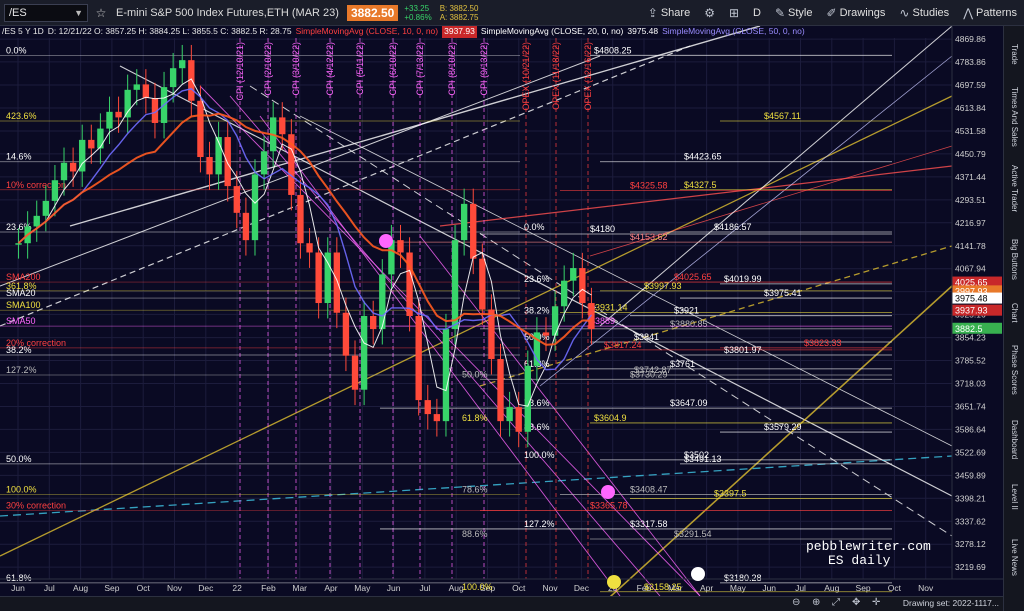 The height and width of the screenshot is (611, 1024). Describe the element at coordinates (743, 578) in the screenshot. I see `price-level-label: $3180.28` at that location.